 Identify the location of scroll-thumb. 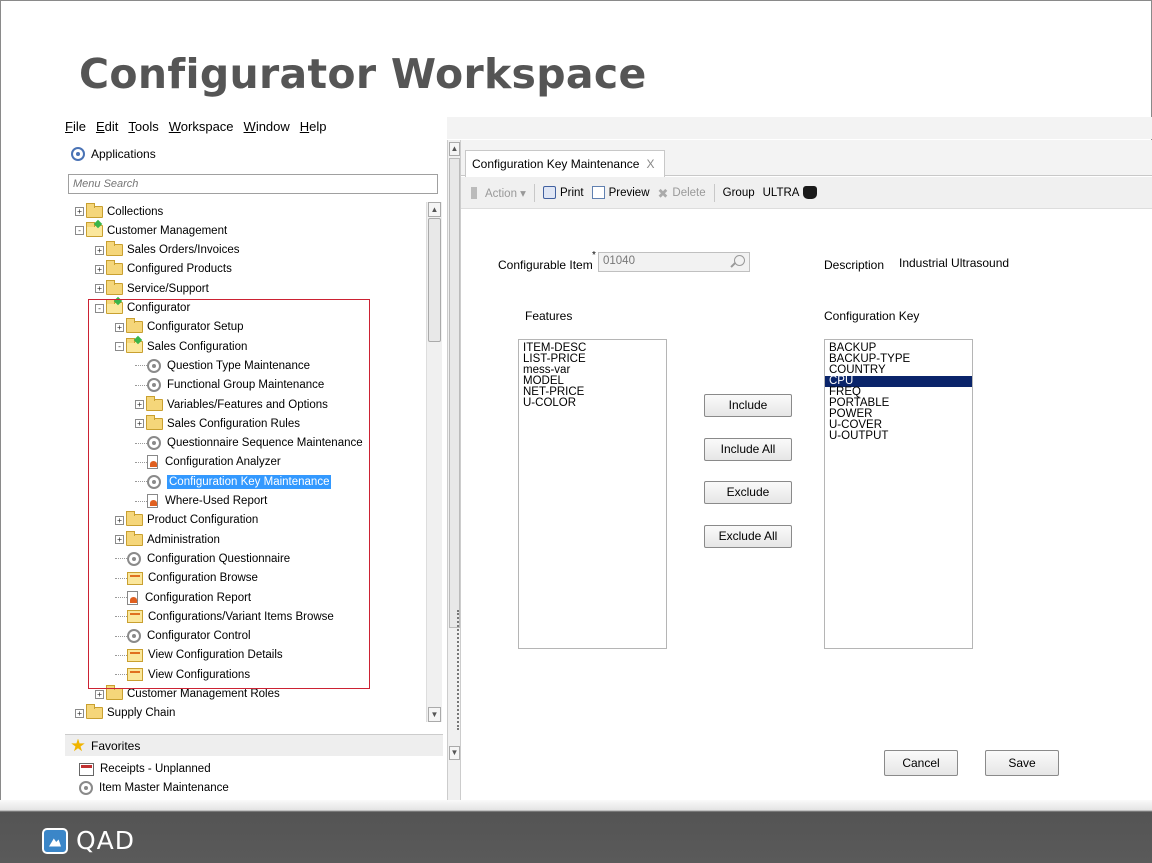
(434, 280).